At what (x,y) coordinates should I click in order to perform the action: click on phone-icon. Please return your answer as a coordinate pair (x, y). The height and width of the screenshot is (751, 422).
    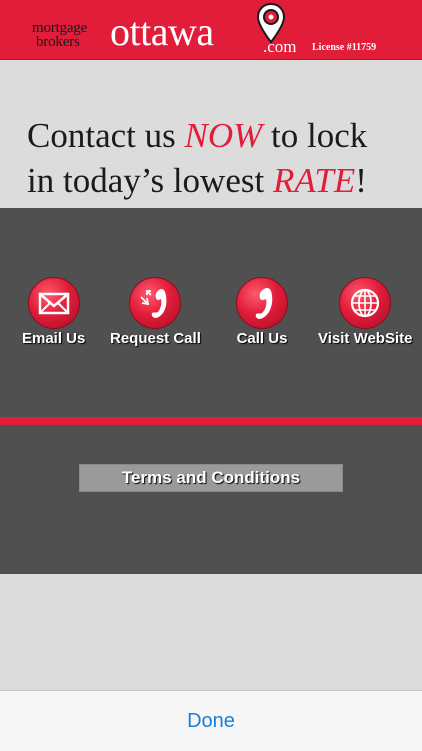
    Looking at the image, I should click on (262, 303).